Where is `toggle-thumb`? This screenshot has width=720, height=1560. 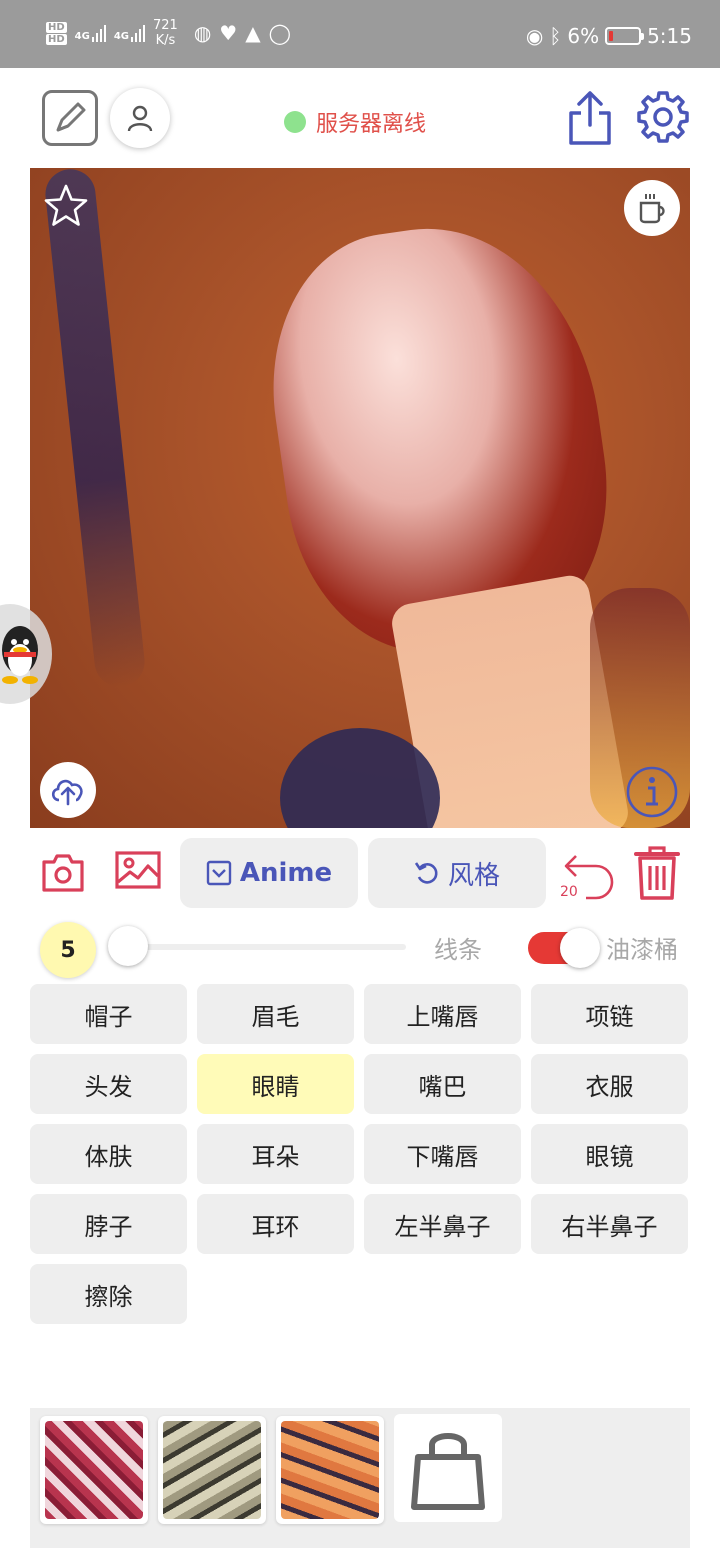 toggle-thumb is located at coordinates (580, 948).